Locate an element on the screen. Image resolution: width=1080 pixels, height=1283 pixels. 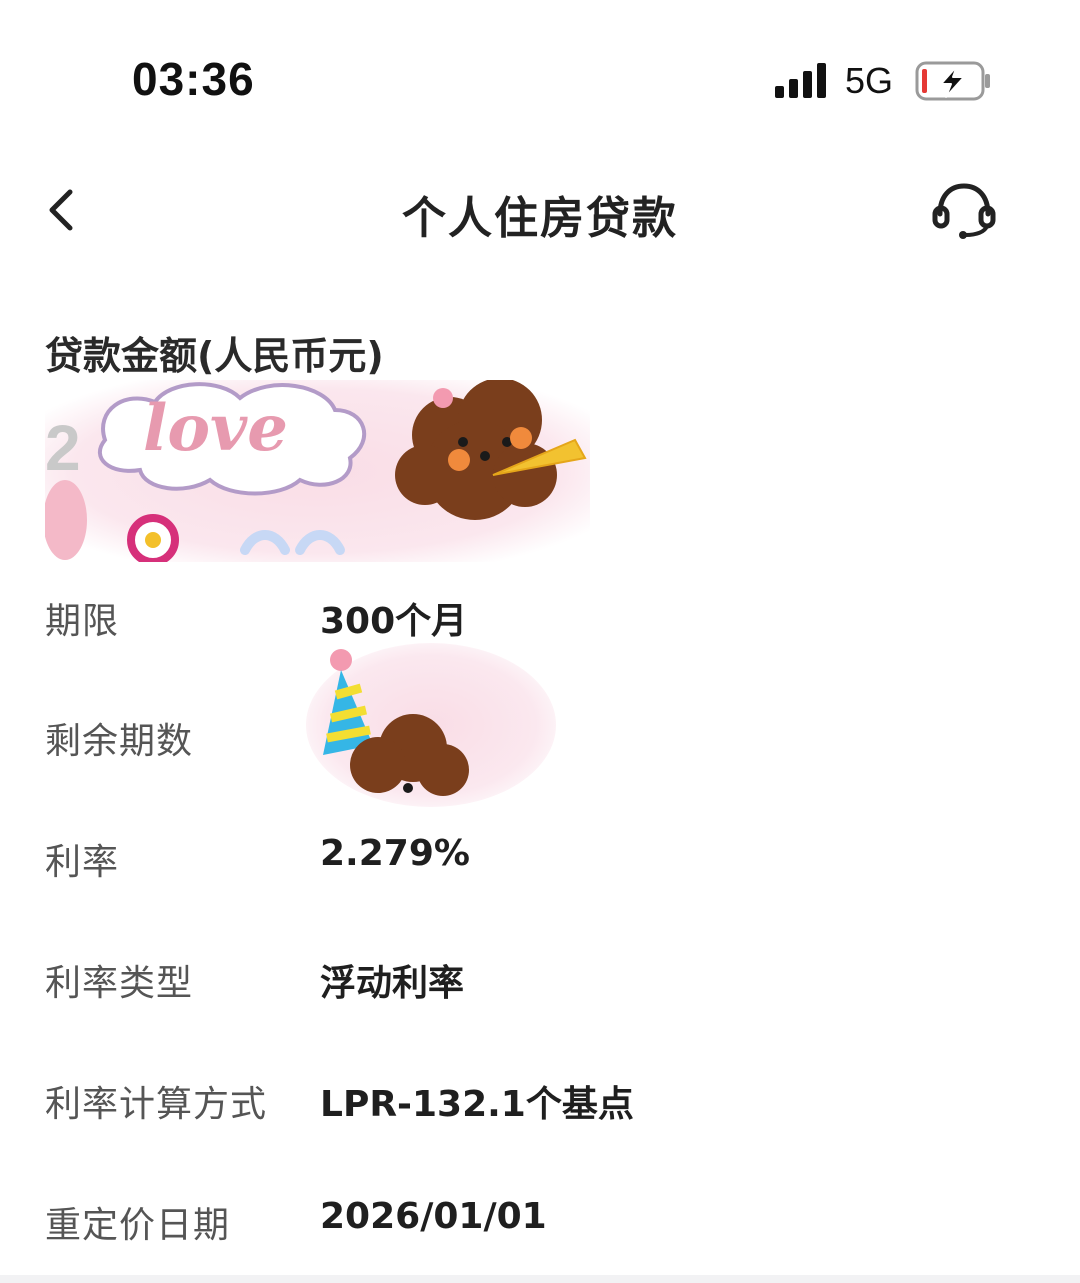
bottom-divider is located at coordinates (540, 1279).